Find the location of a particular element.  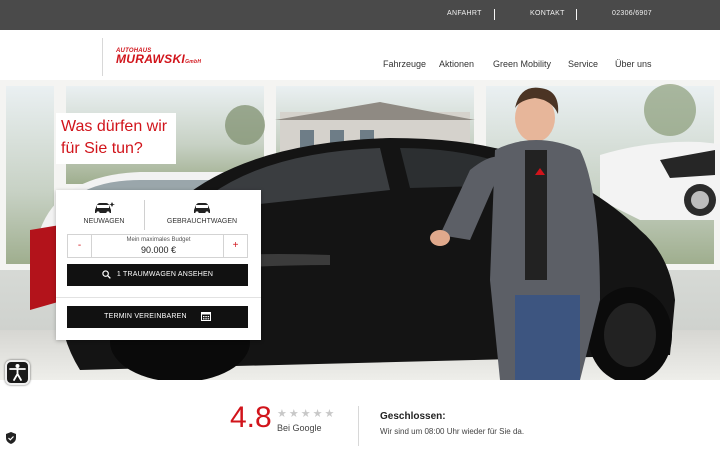

accessibility-icon is located at coordinates (17, 372).